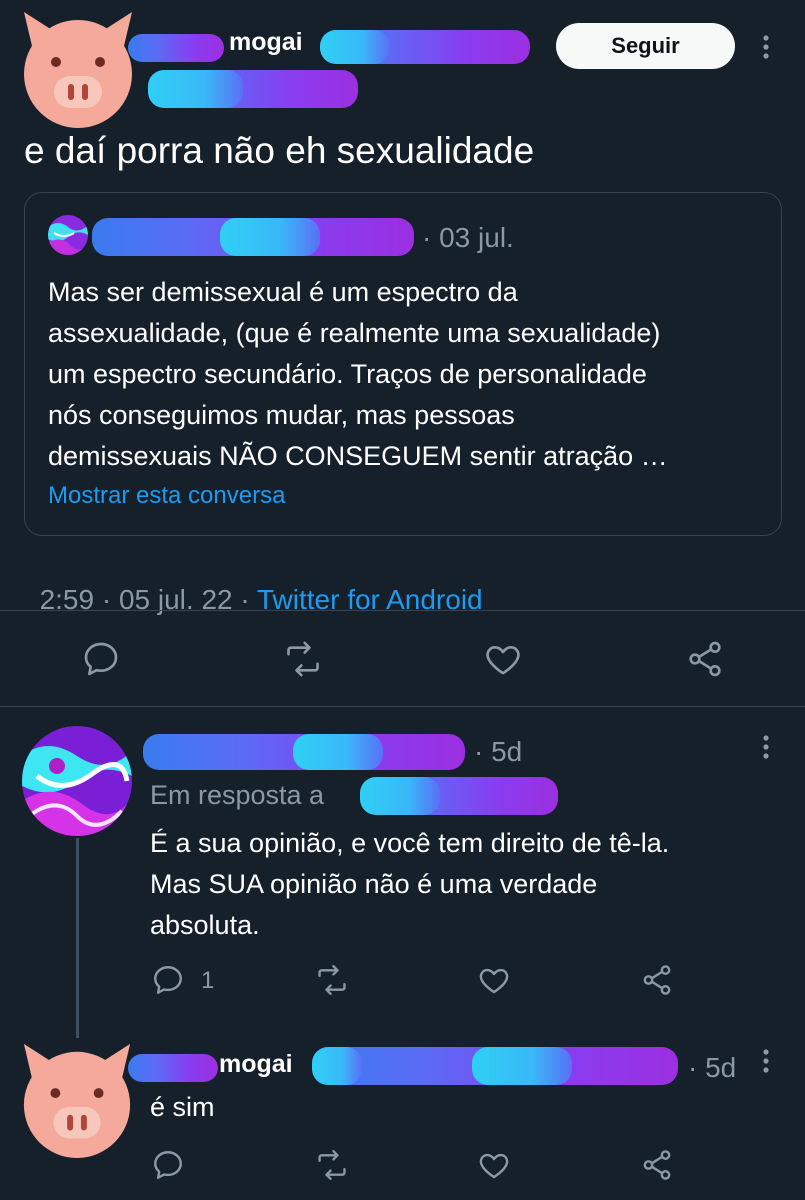 This screenshot has width=805, height=1200. What do you see at coordinates (253, 89) in the screenshot?
I see `redacted-handle` at bounding box center [253, 89].